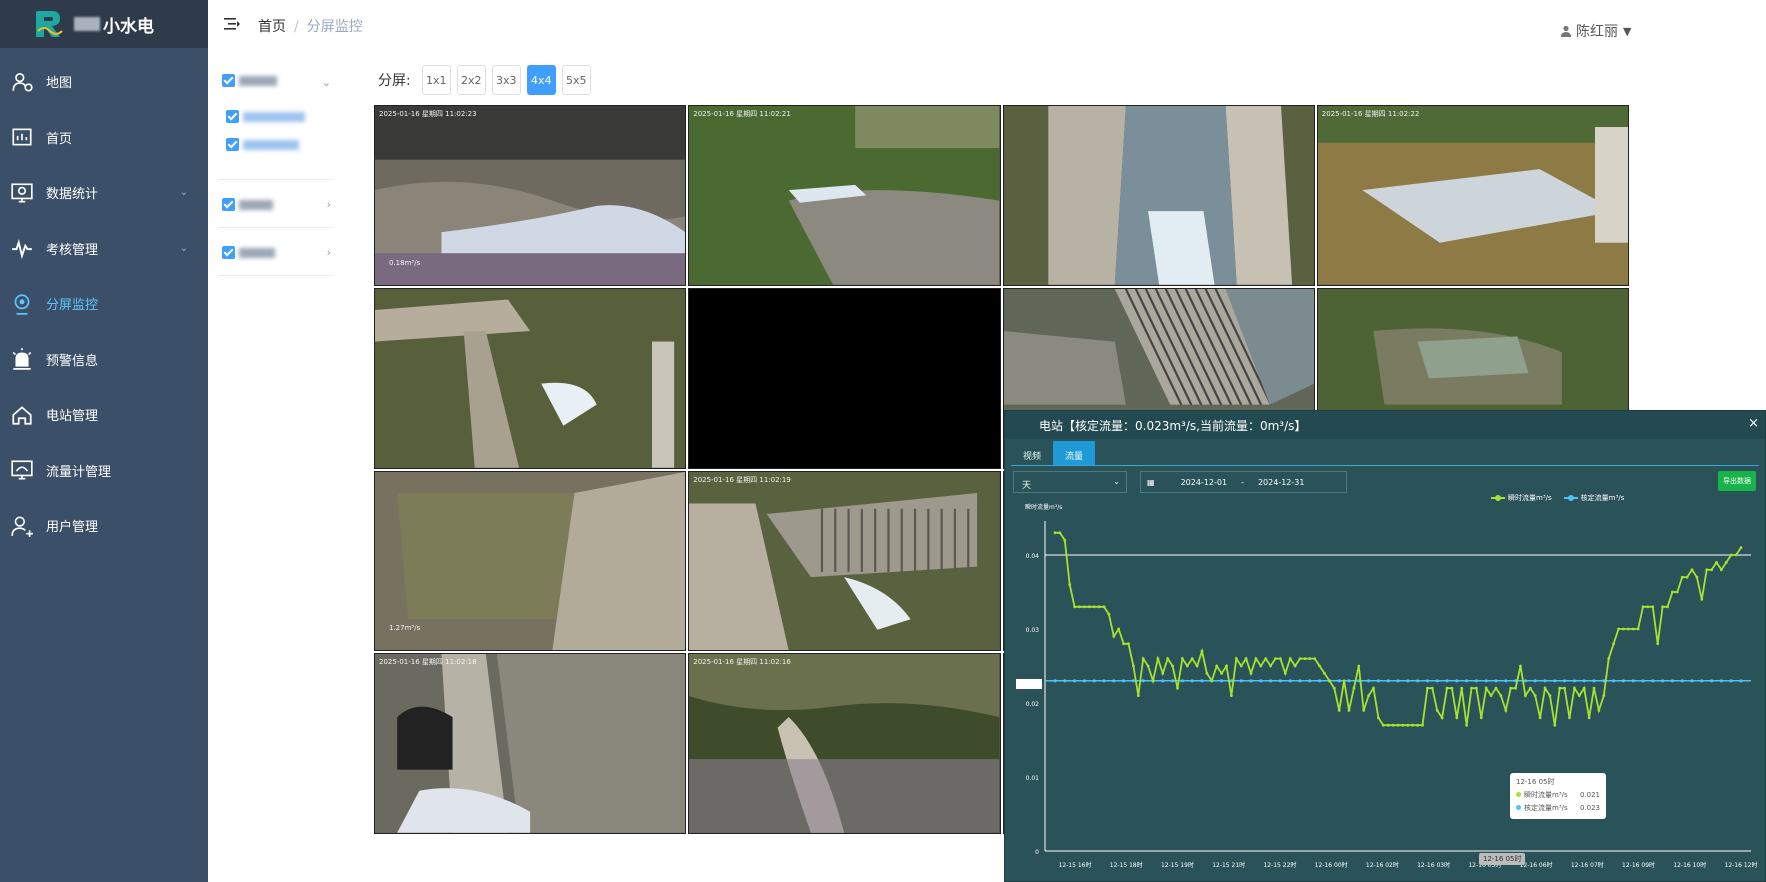 The height and width of the screenshot is (882, 1766). I want to click on video-cell: 1.27m³/s, so click(530, 561).